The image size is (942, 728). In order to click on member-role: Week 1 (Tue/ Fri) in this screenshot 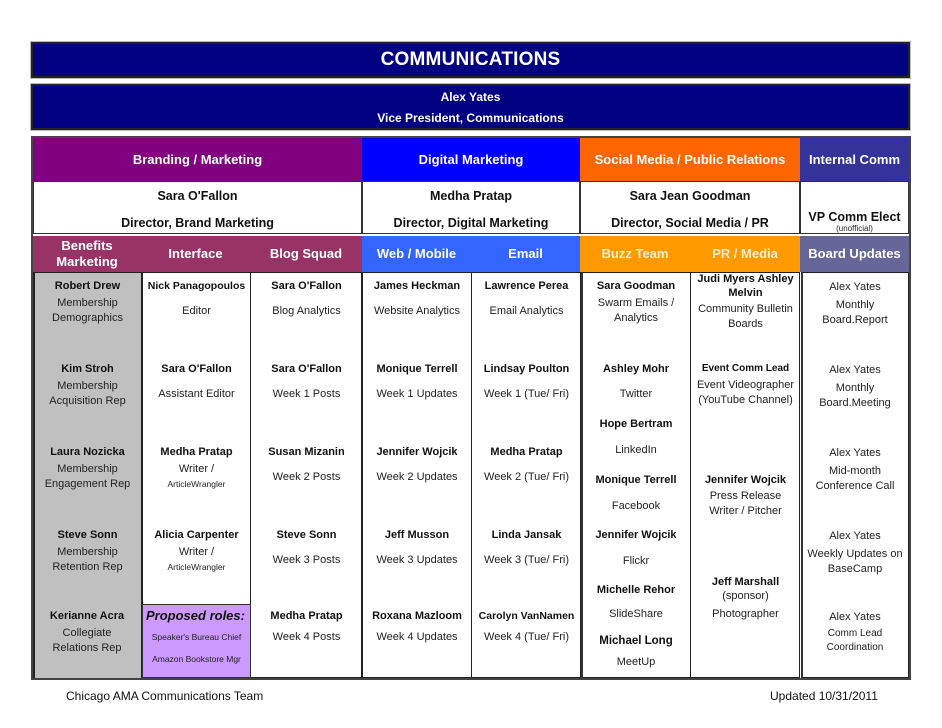, I will do `click(526, 394)`.